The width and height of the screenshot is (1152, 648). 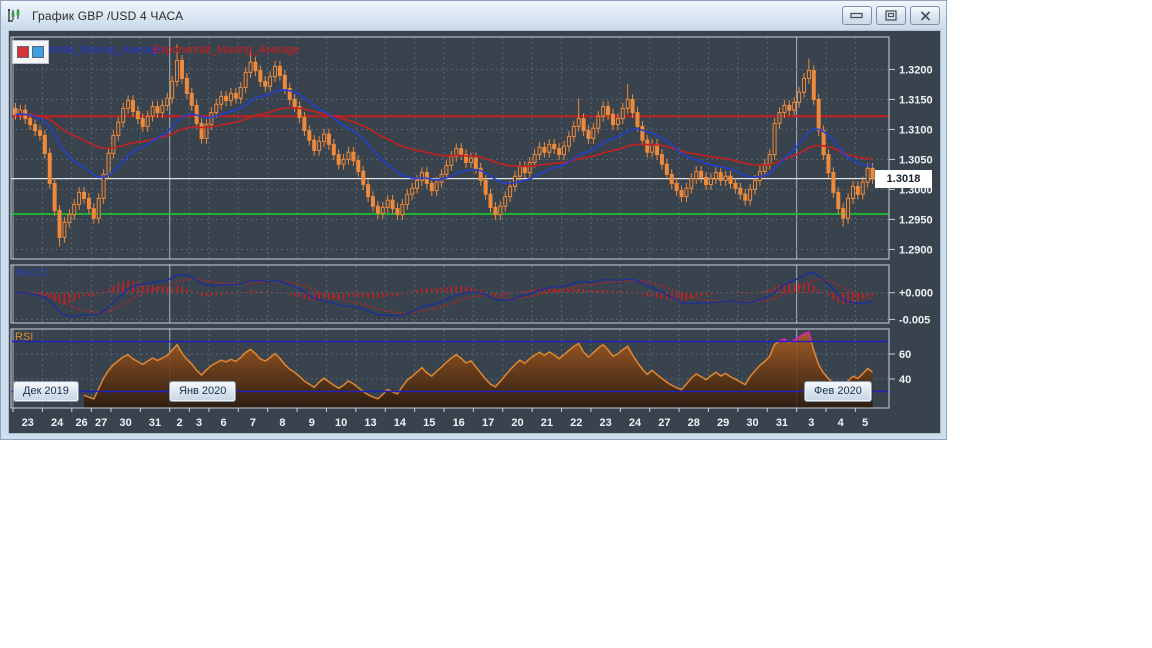 What do you see at coordinates (916, 100) in the screenshot?
I see `svg-text: 1.3150` at bounding box center [916, 100].